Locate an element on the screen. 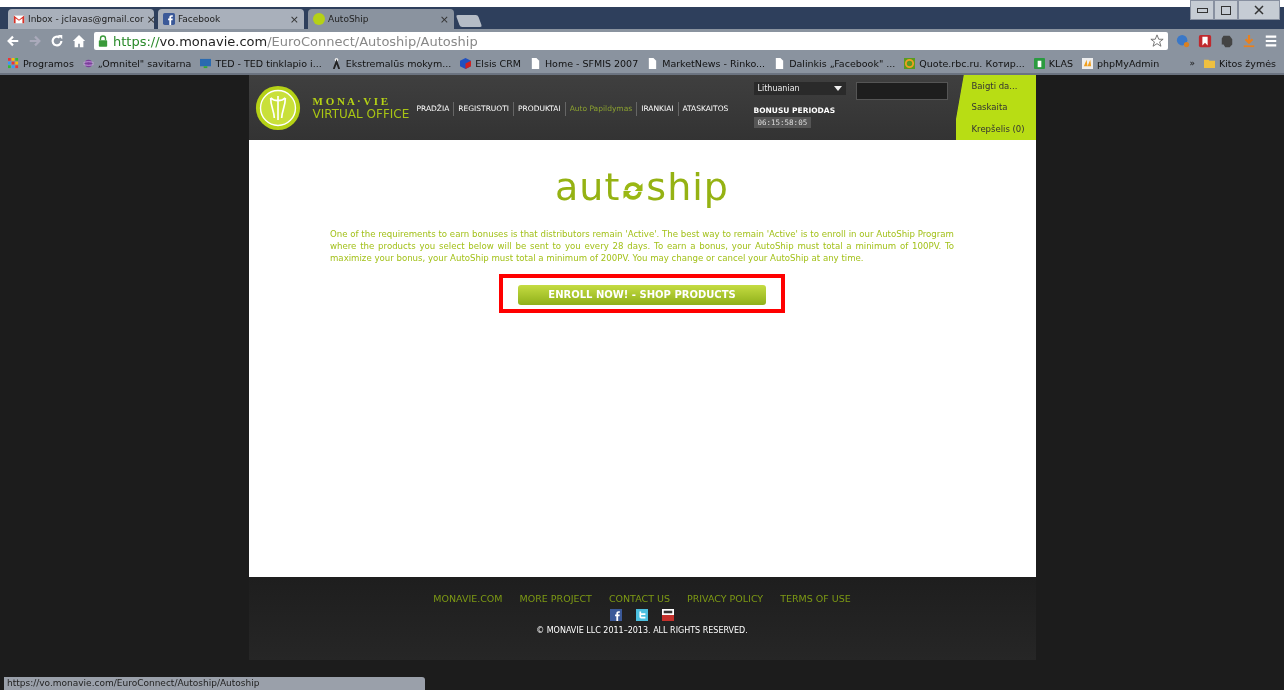 The width and height of the screenshot is (1284, 690). browser-tab: AutoShip × is located at coordinates (381, 19).